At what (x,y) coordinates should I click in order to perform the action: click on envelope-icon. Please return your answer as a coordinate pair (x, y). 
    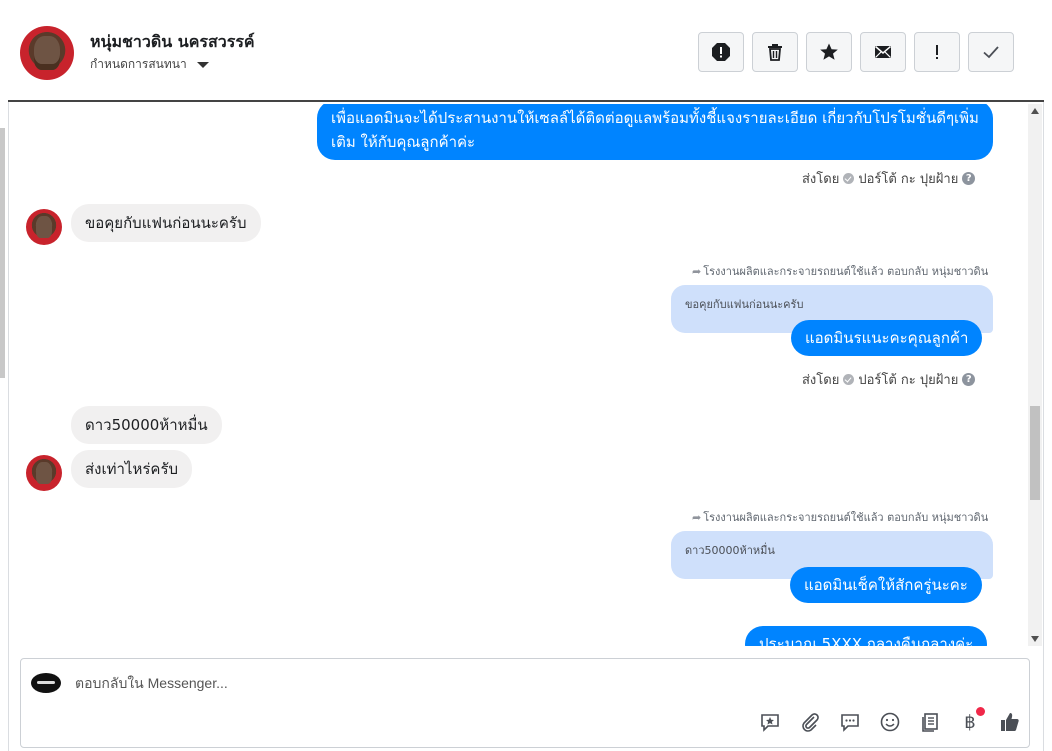
    Looking at the image, I should click on (883, 51).